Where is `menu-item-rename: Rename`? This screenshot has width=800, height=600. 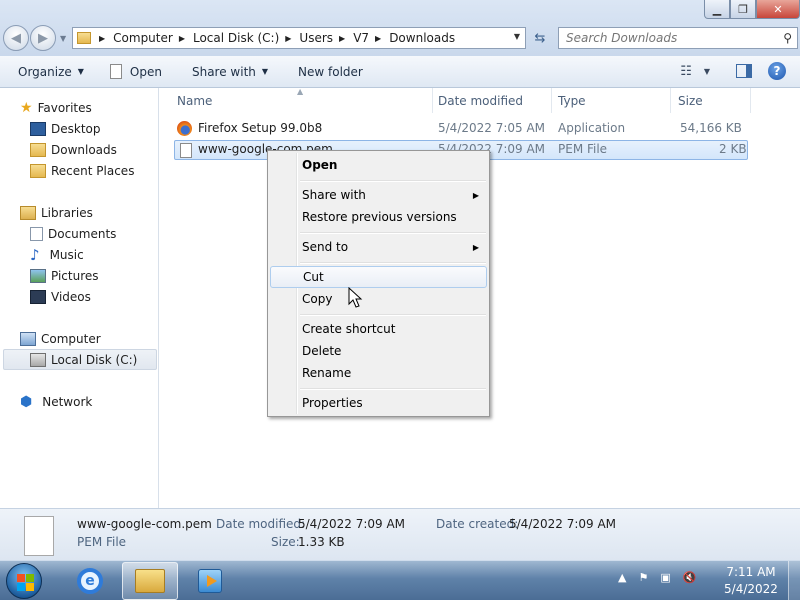
menu-item-rename: Rename is located at coordinates (378, 373).